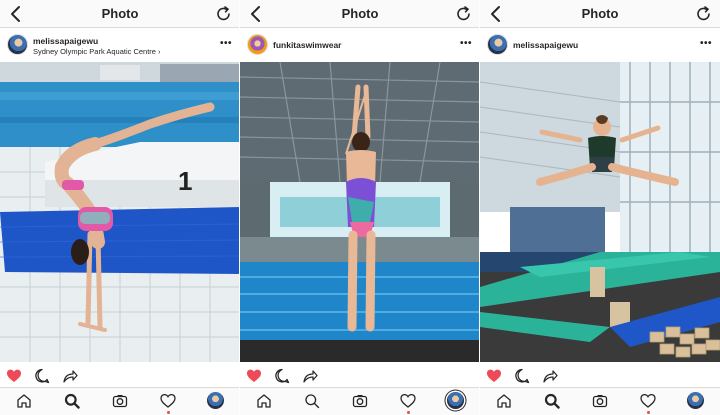 Image resolution: width=720 pixels, height=415 pixels. Describe the element at coordinates (185, 181) in the screenshot. I see `lane-number: 1` at that location.